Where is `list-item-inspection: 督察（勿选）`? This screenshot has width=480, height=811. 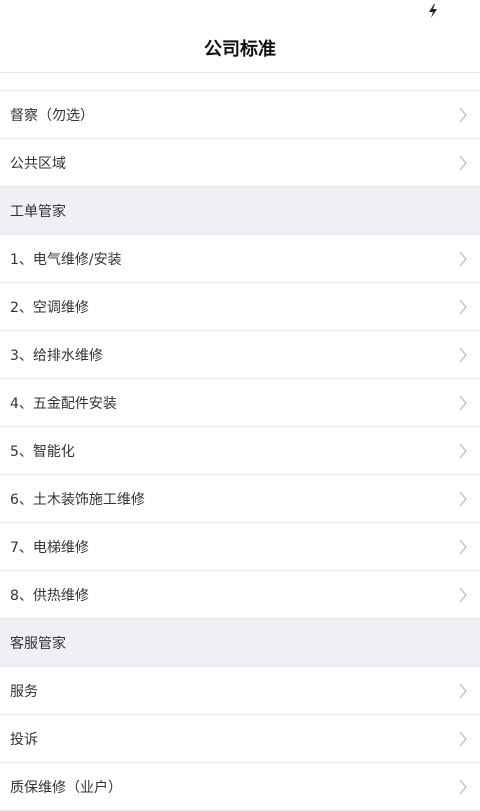
list-item-inspection: 督察（勿选） is located at coordinates (240, 115).